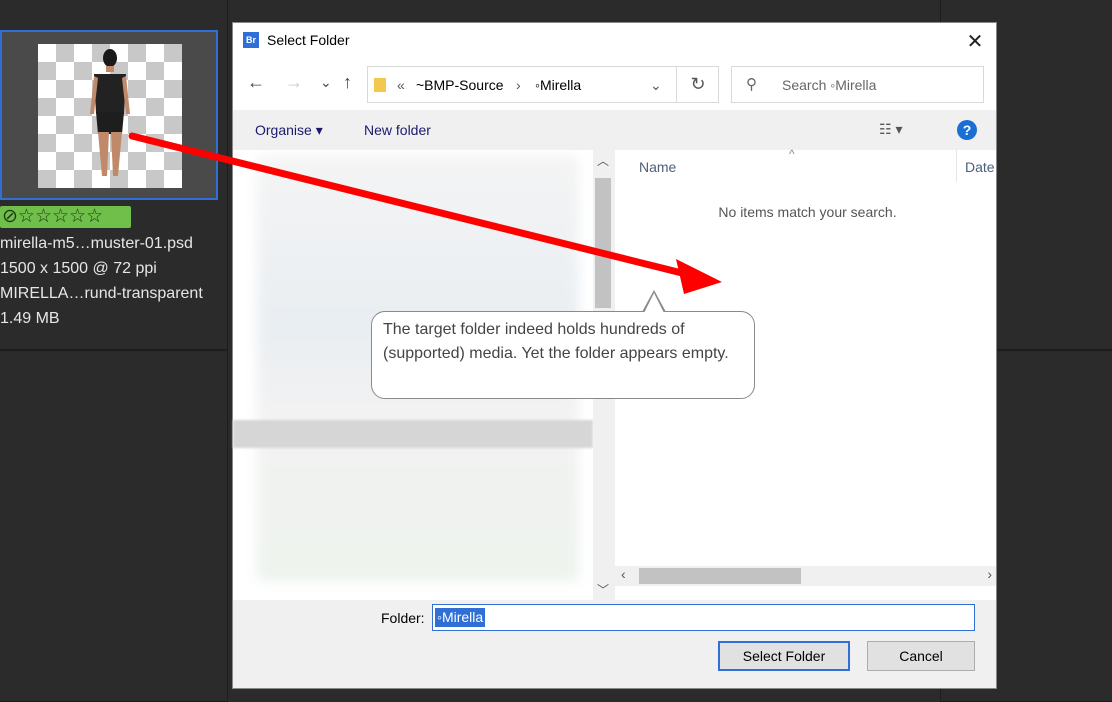 This screenshot has width=1112, height=702. What do you see at coordinates (956, 166) in the screenshot?
I see `column-divider` at bounding box center [956, 166].